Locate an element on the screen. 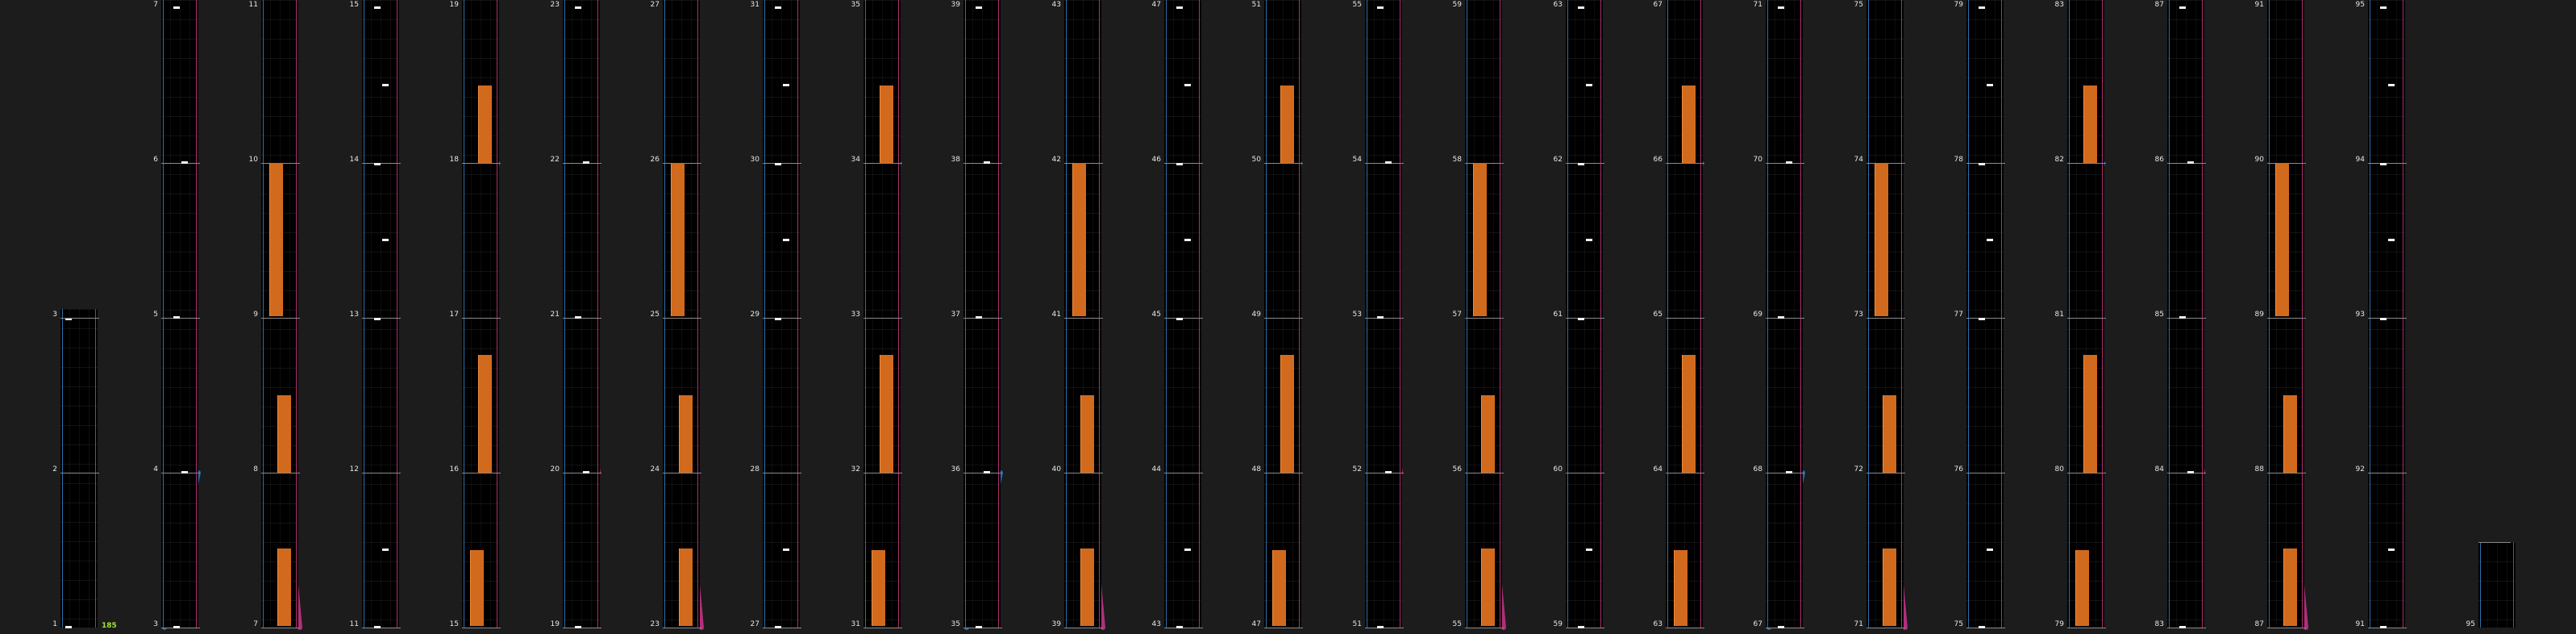 This screenshot has width=2576, height=634. row-label: 87 is located at coordinates (2159, 5).